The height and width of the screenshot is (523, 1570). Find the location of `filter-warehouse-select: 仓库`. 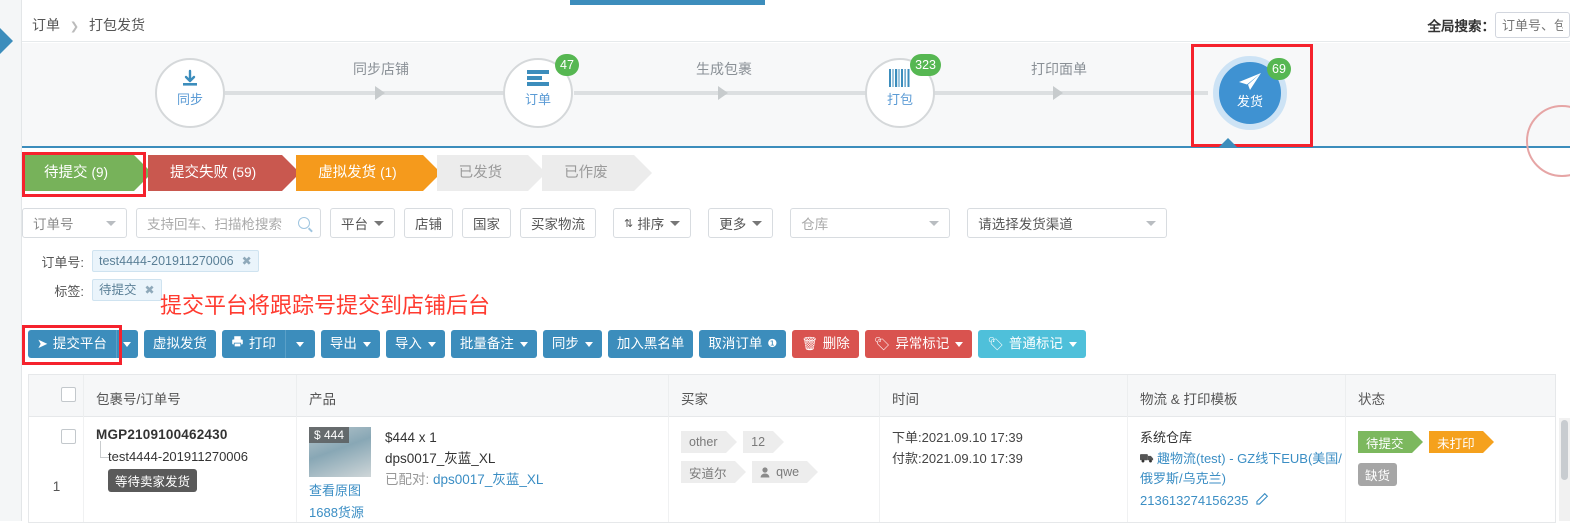

filter-warehouse-select: 仓库 is located at coordinates (870, 223).